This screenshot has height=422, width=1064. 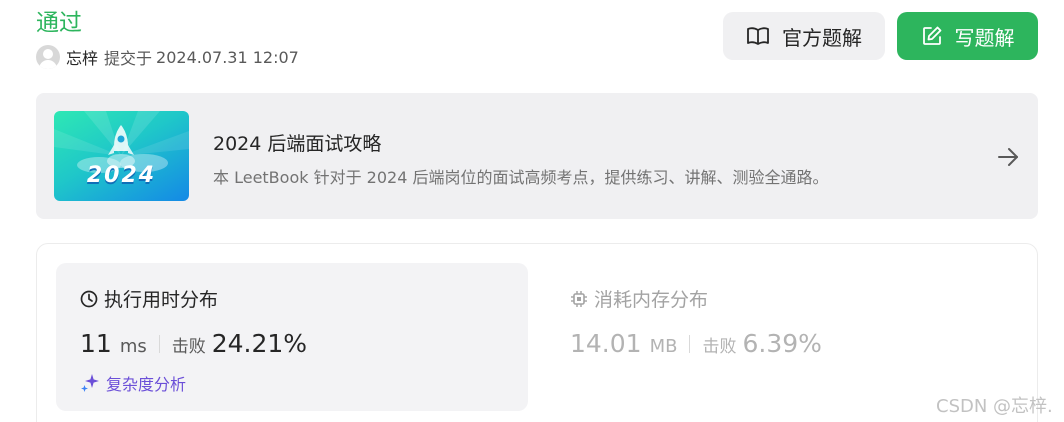 I want to click on runtime-beat-label: 击败, so click(x=188, y=347).